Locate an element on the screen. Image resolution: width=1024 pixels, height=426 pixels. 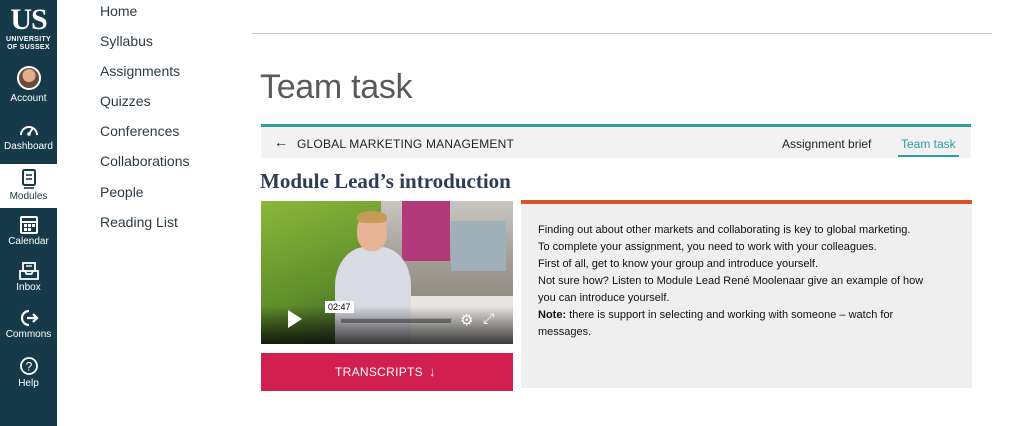
panel-line: you can introduce yourself. is located at coordinates (604, 298).